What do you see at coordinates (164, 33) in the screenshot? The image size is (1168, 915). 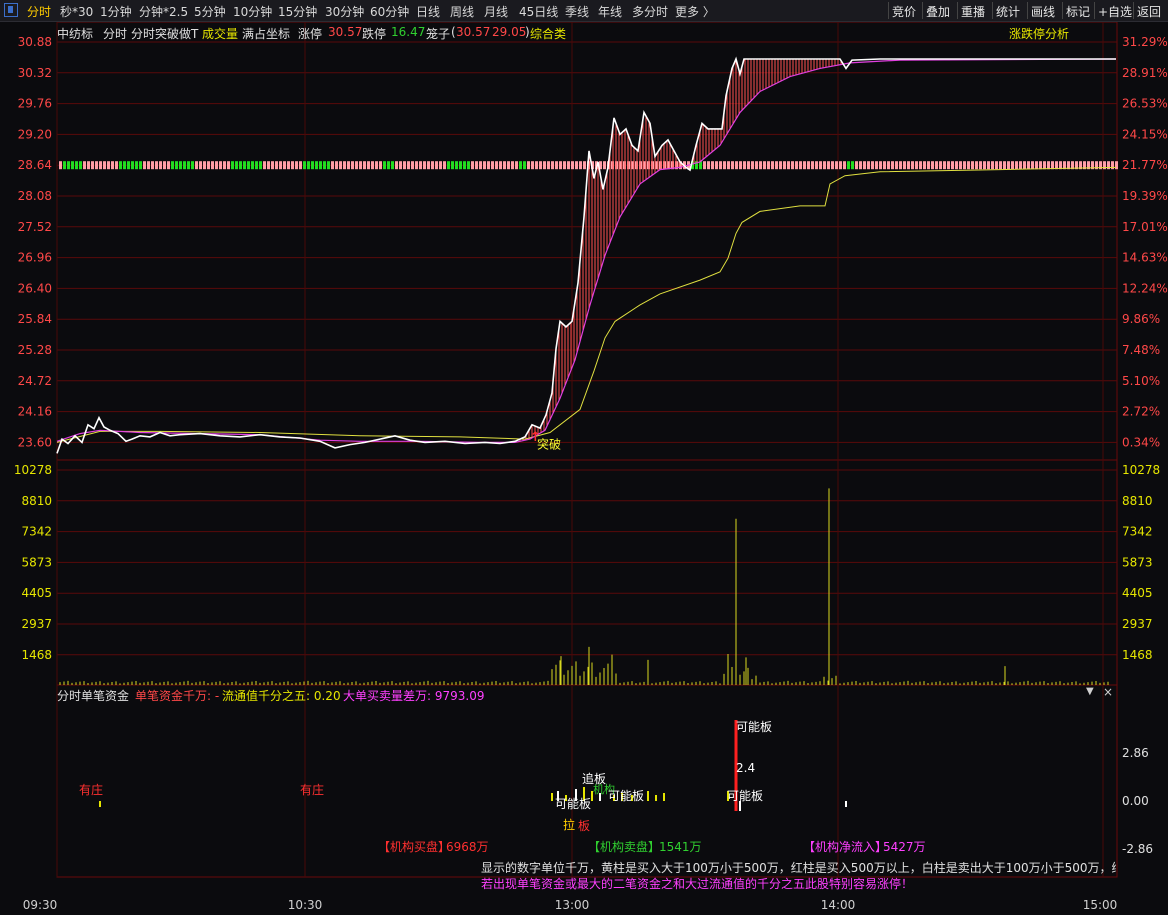 I see `formula-name: 分时突破做T` at bounding box center [164, 33].